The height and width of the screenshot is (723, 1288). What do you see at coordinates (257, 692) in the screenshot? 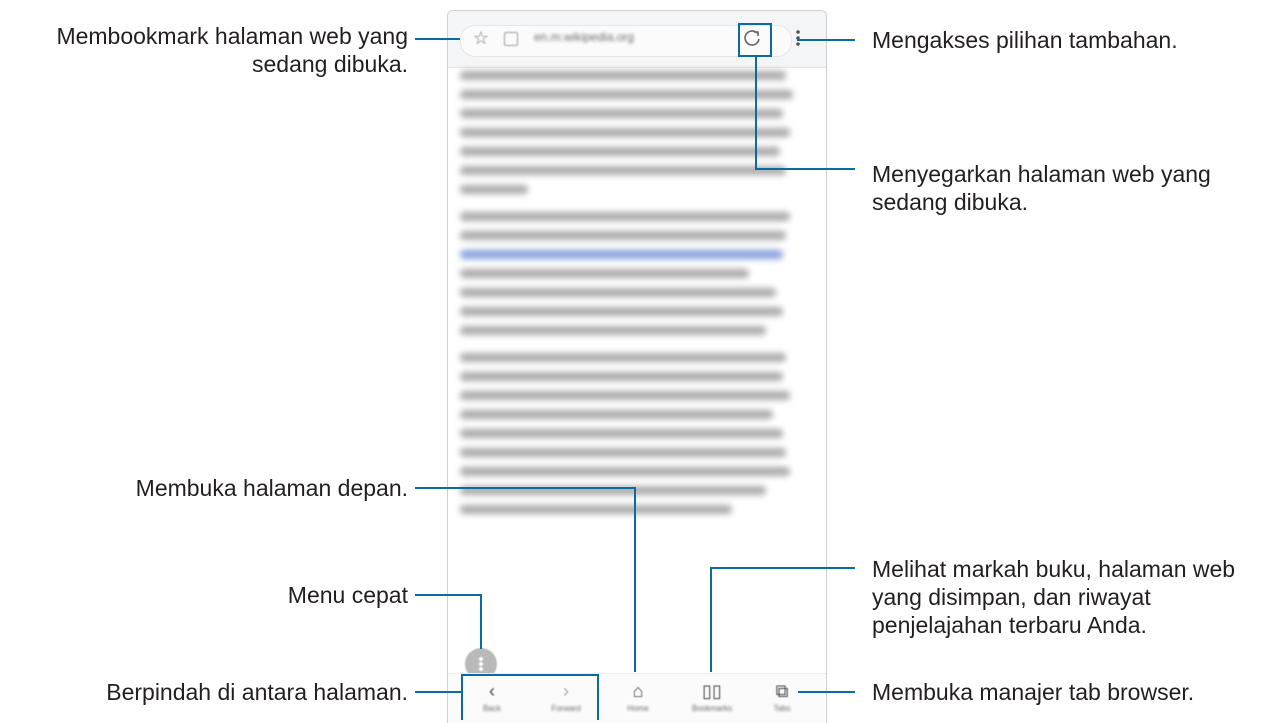
I see `callout-navigate: Berpindah di antara halaman.` at bounding box center [257, 692].